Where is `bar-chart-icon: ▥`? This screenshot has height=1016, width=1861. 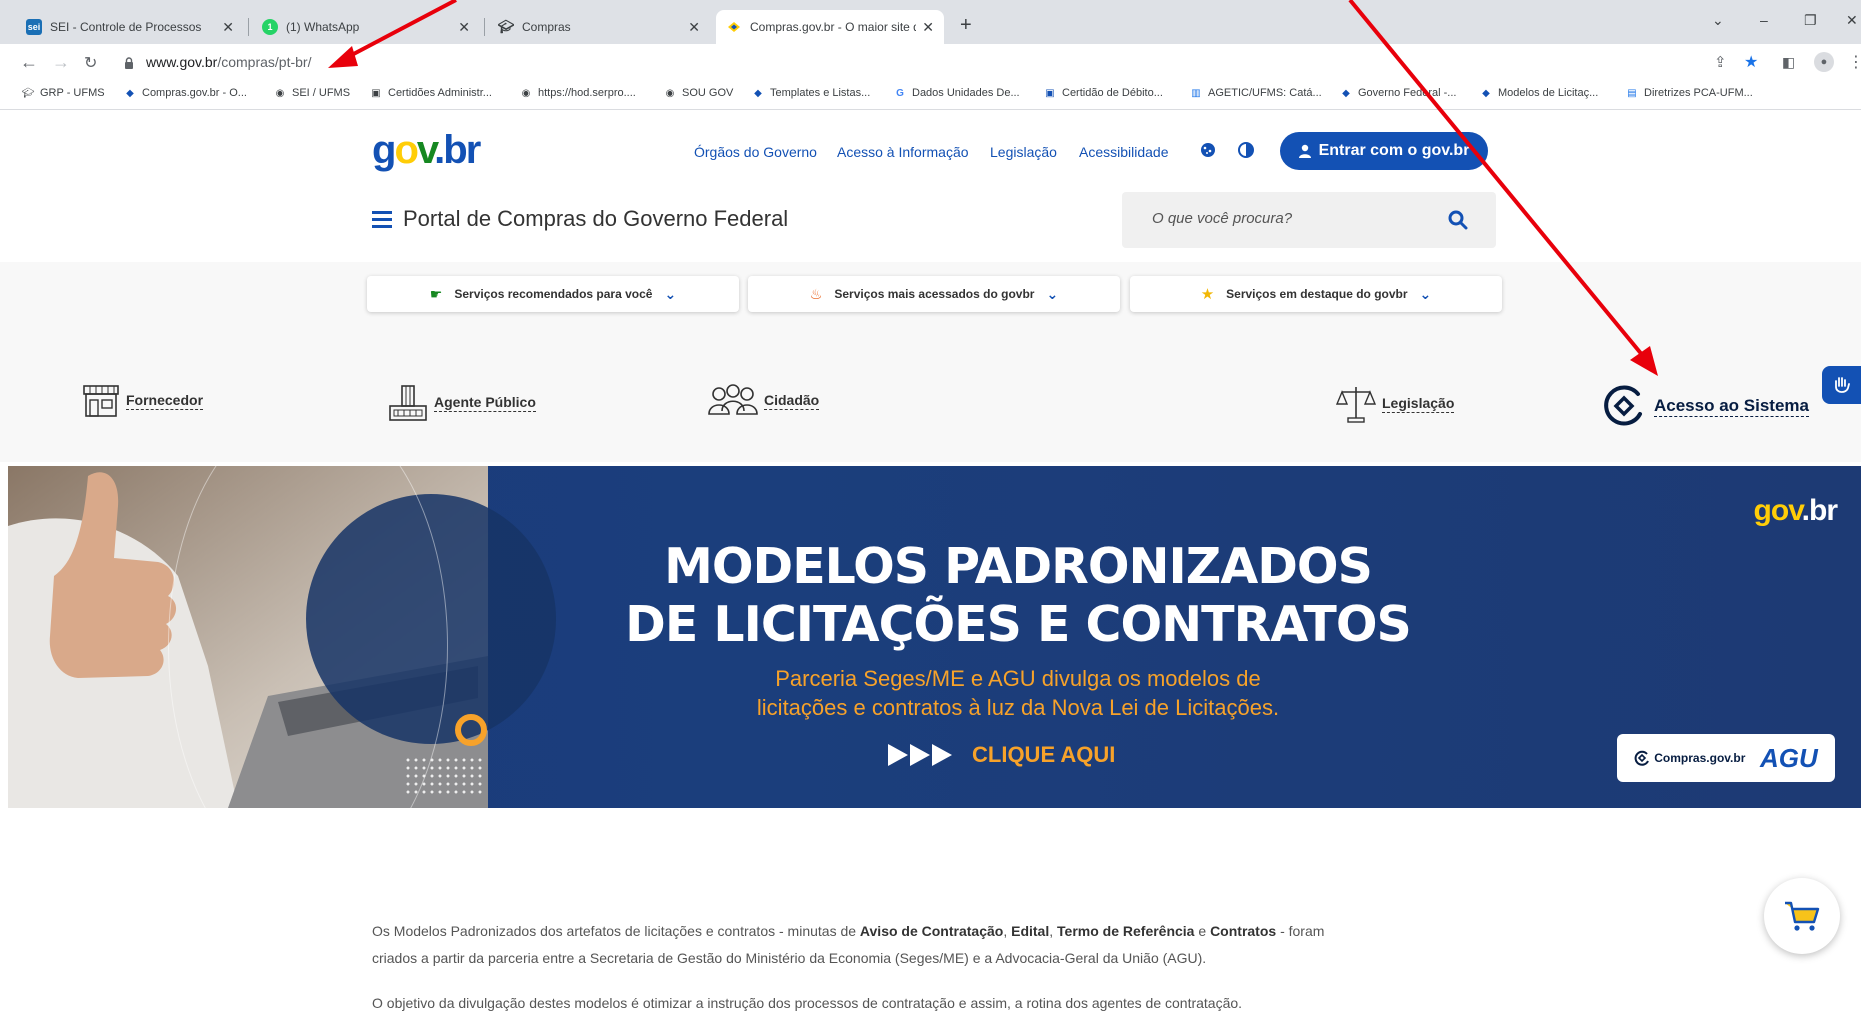
bar-chart-icon: ▥ is located at coordinates (1196, 93).